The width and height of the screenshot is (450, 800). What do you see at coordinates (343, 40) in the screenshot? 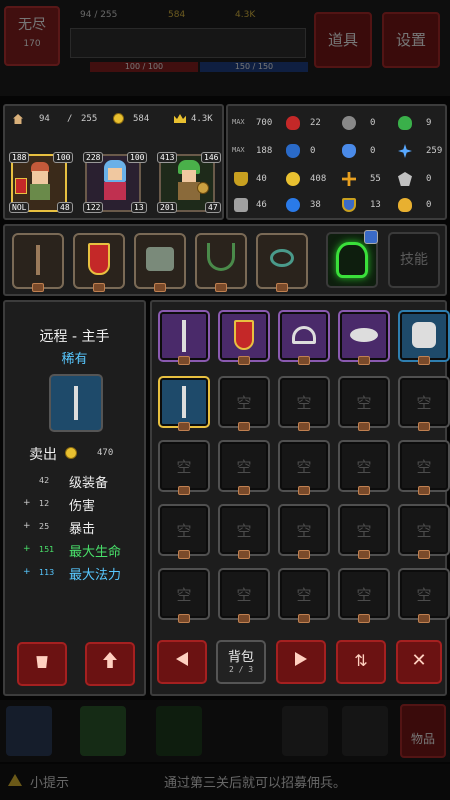
I see `props-button: 道具` at bounding box center [343, 40].